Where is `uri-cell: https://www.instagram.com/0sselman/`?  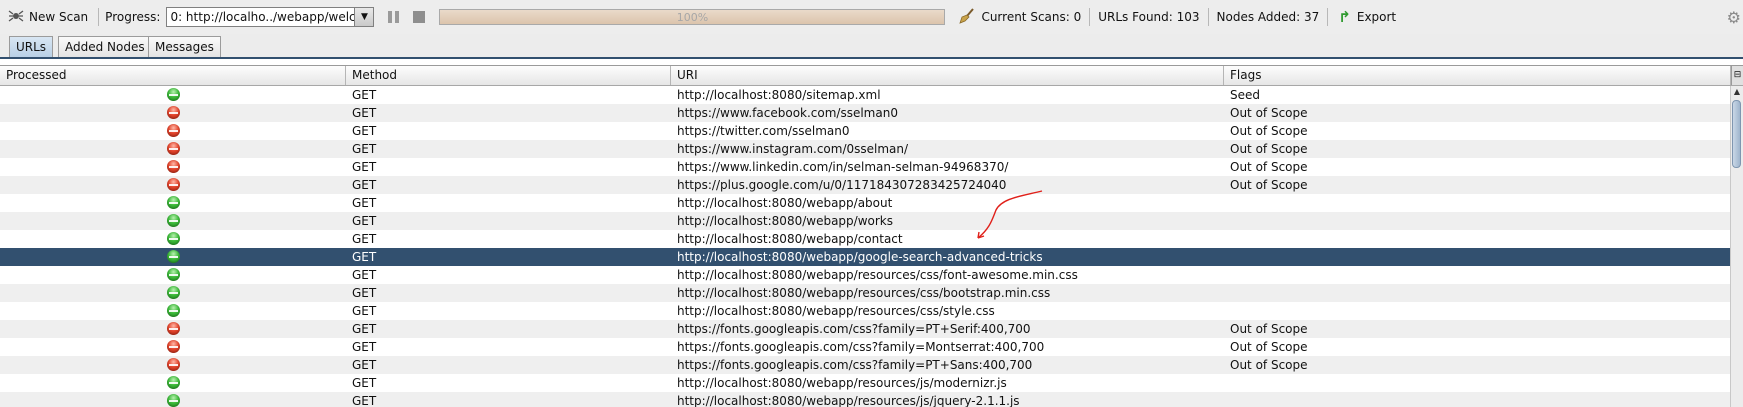 uri-cell: https://www.instagram.com/0sselman/ is located at coordinates (793, 149).